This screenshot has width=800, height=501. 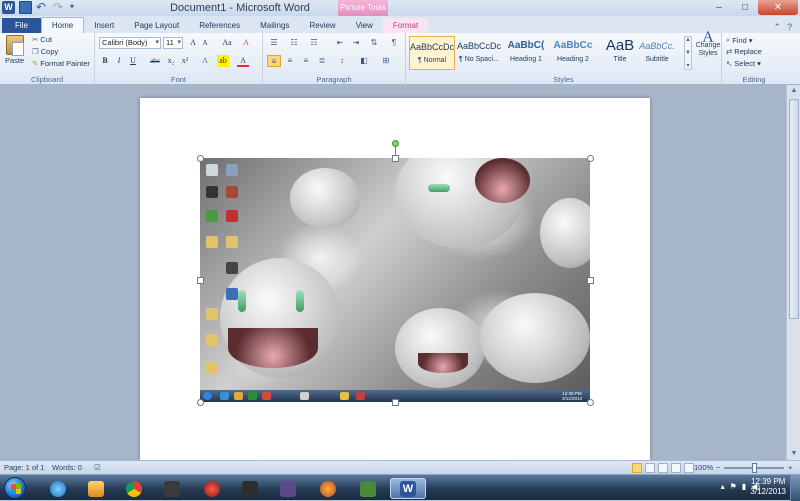 What do you see at coordinates (637, 468) in the screenshot?
I see `print-layout-view-button` at bounding box center [637, 468].